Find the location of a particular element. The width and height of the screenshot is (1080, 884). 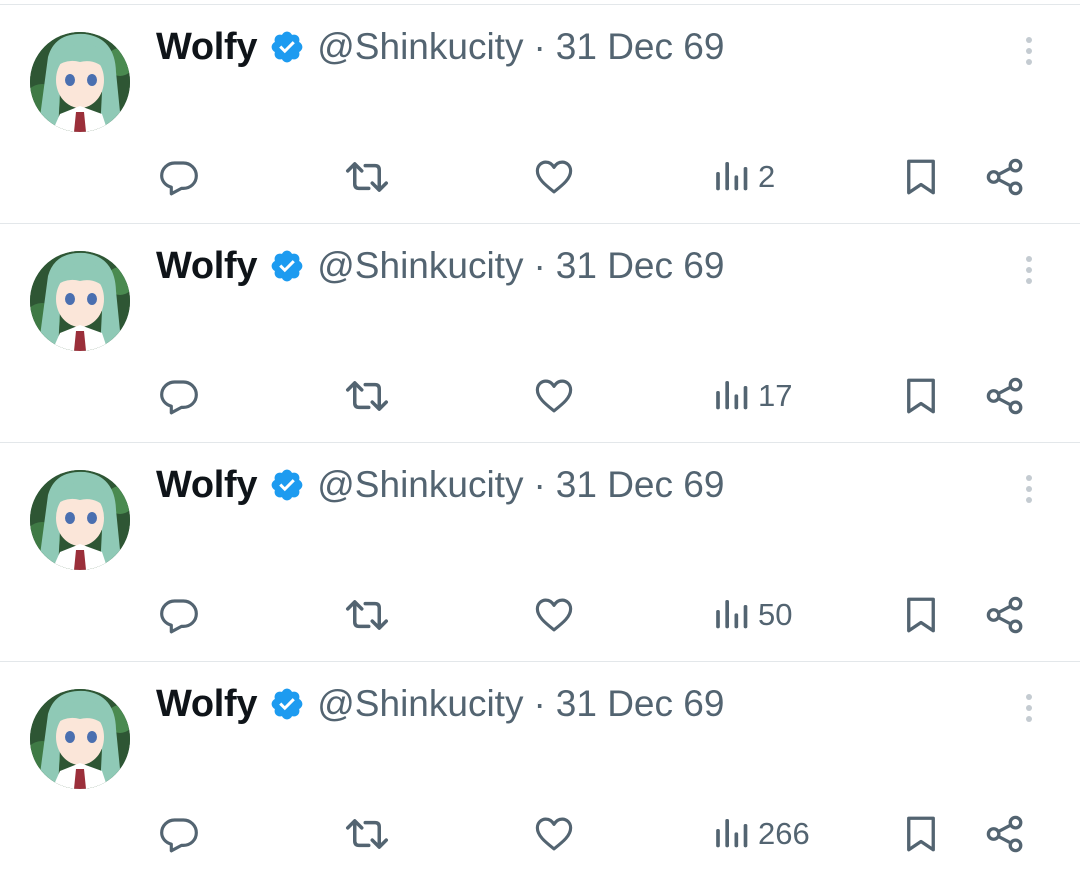

views-count: 266 is located at coordinates (784, 833).